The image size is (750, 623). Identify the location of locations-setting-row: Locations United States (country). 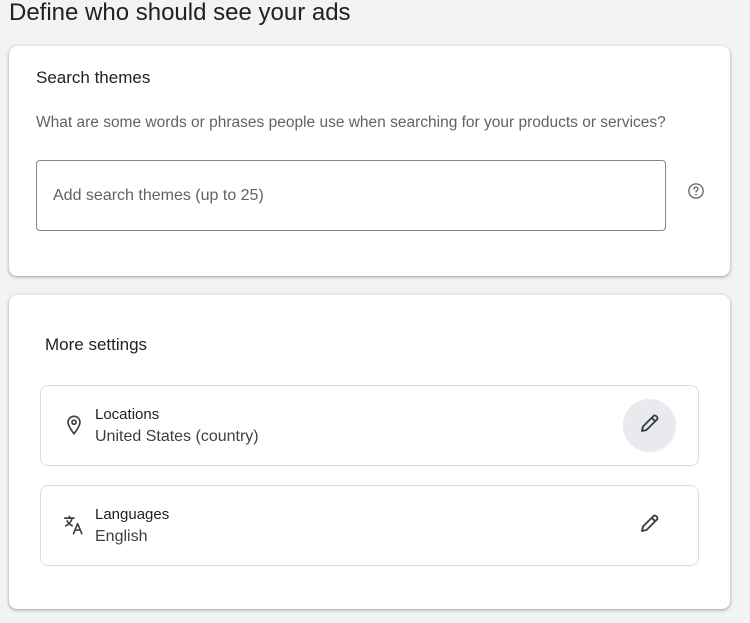
(369, 425).